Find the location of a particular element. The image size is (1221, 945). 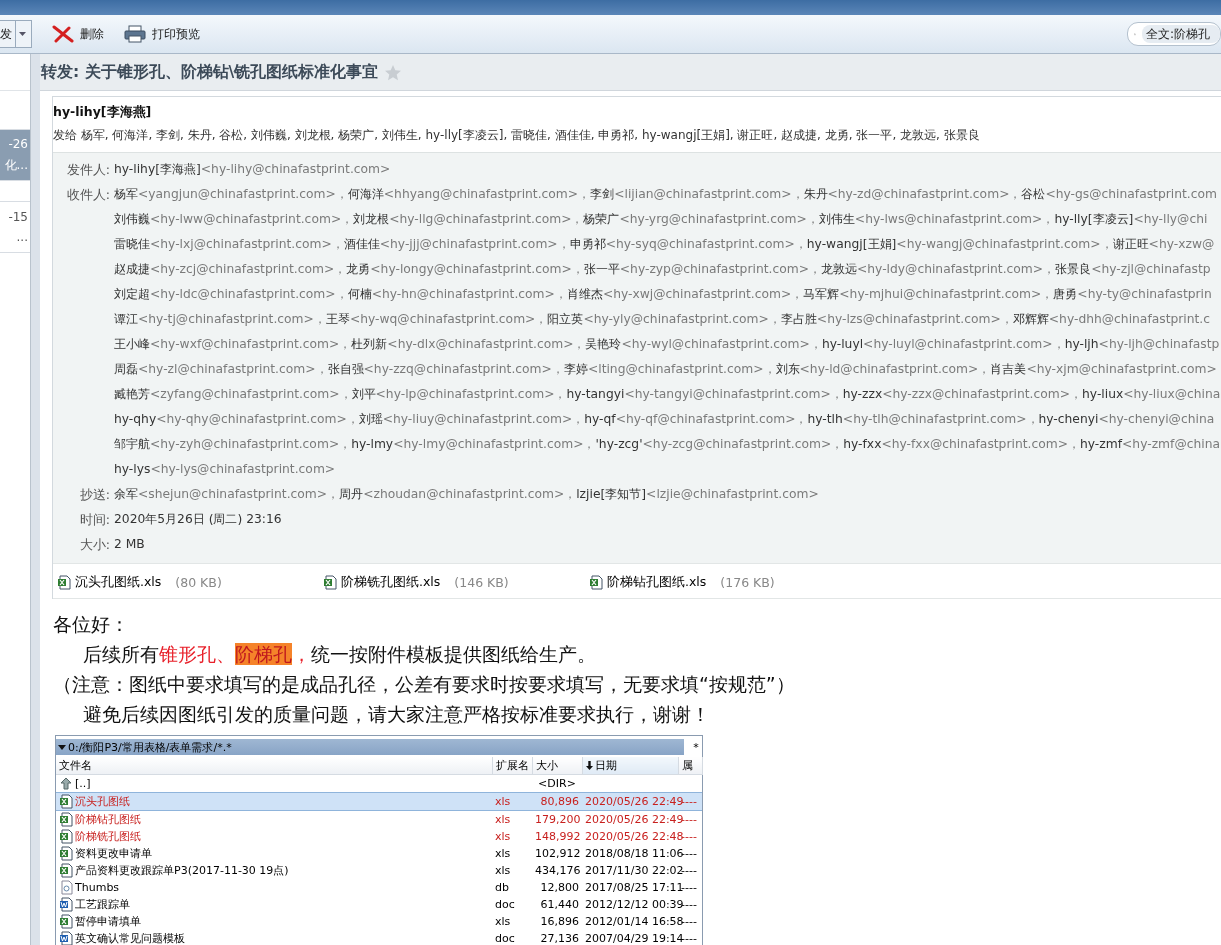

recipient-address: hy-lys<hy-lys@chinafastprint.com> is located at coordinates (225, 469).